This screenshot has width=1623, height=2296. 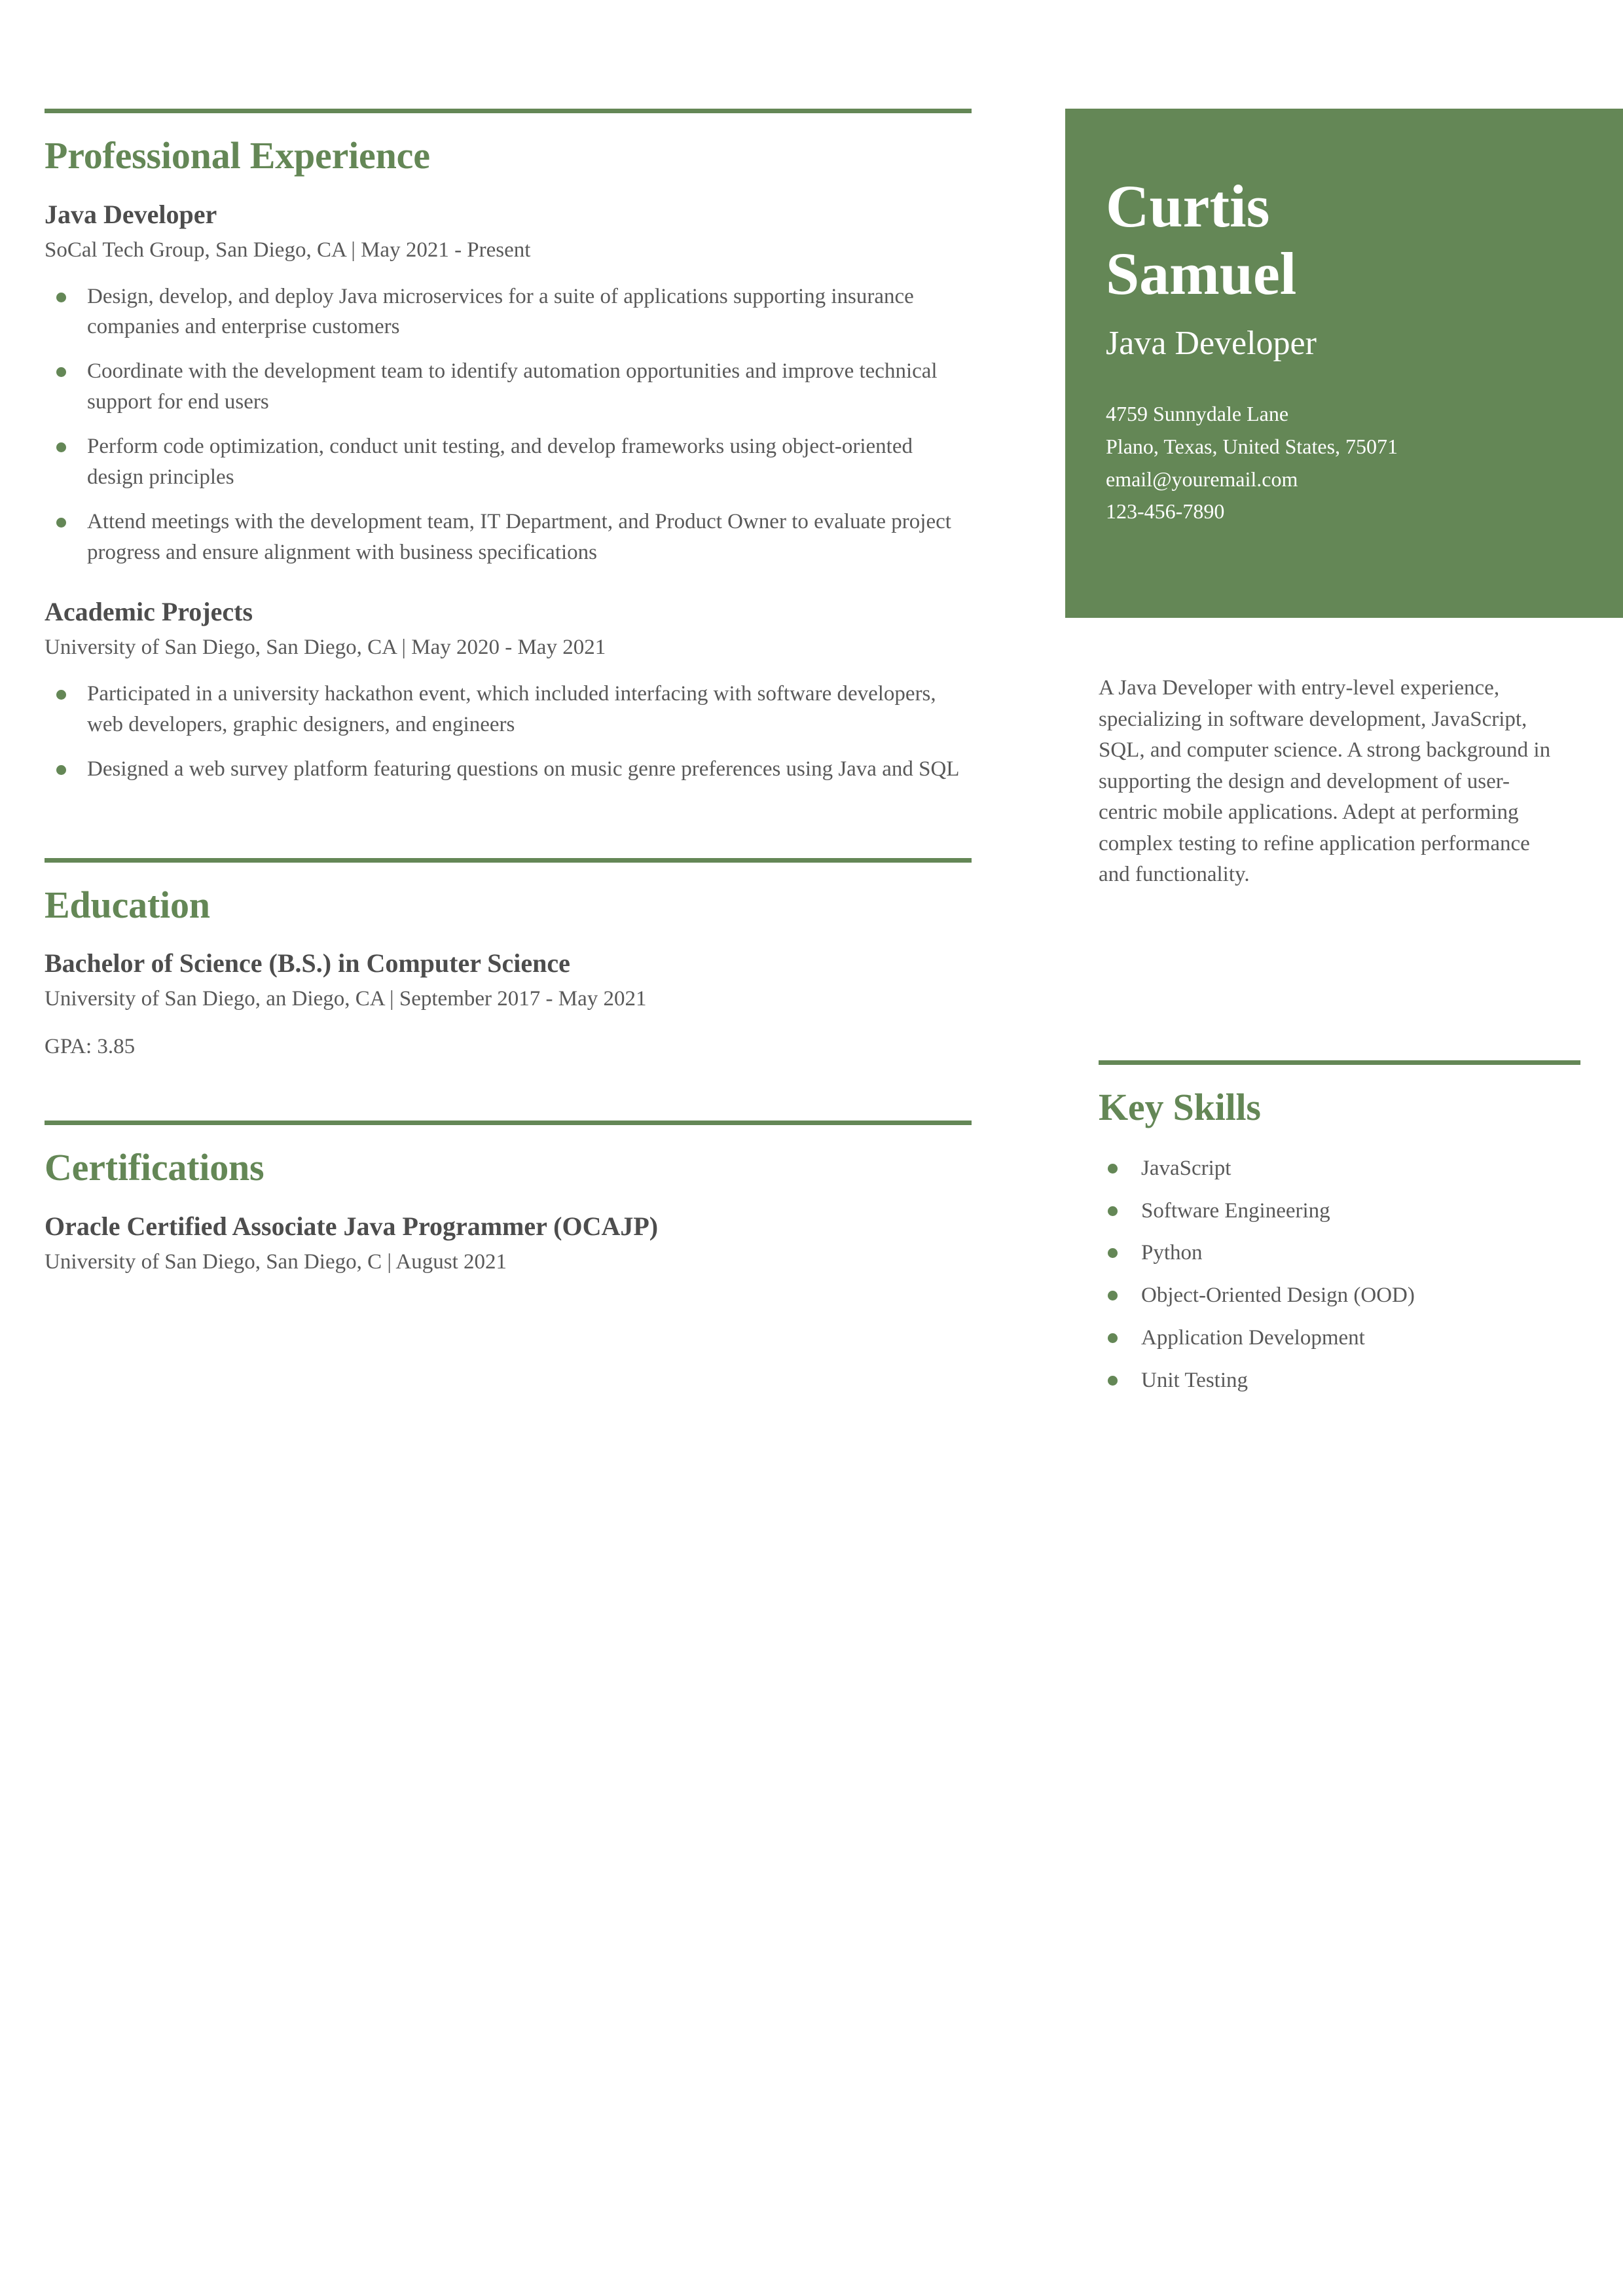 I want to click on section-heading-professional-experience: Professional Experience, so click(x=237, y=155).